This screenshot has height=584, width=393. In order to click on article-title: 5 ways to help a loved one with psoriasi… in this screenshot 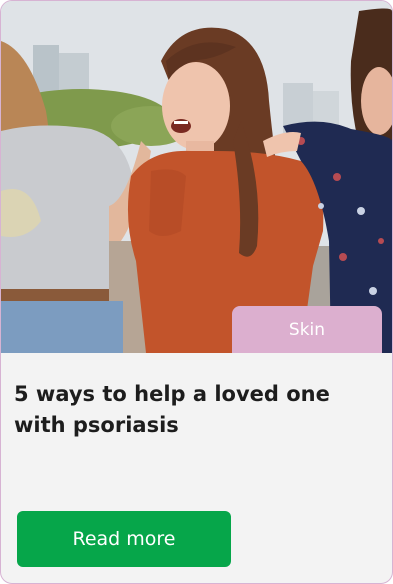, I will do `click(184, 410)`.